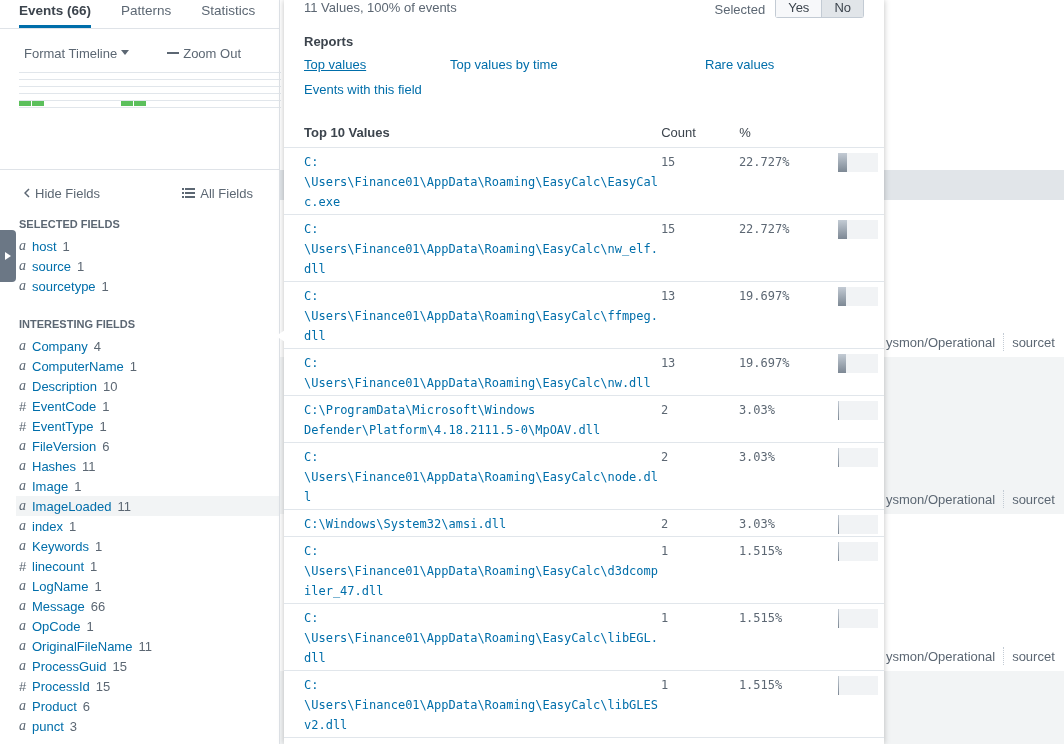 The height and width of the screenshot is (744, 1064). Describe the element at coordinates (745, 133) in the screenshot. I see `column-header: %` at that location.